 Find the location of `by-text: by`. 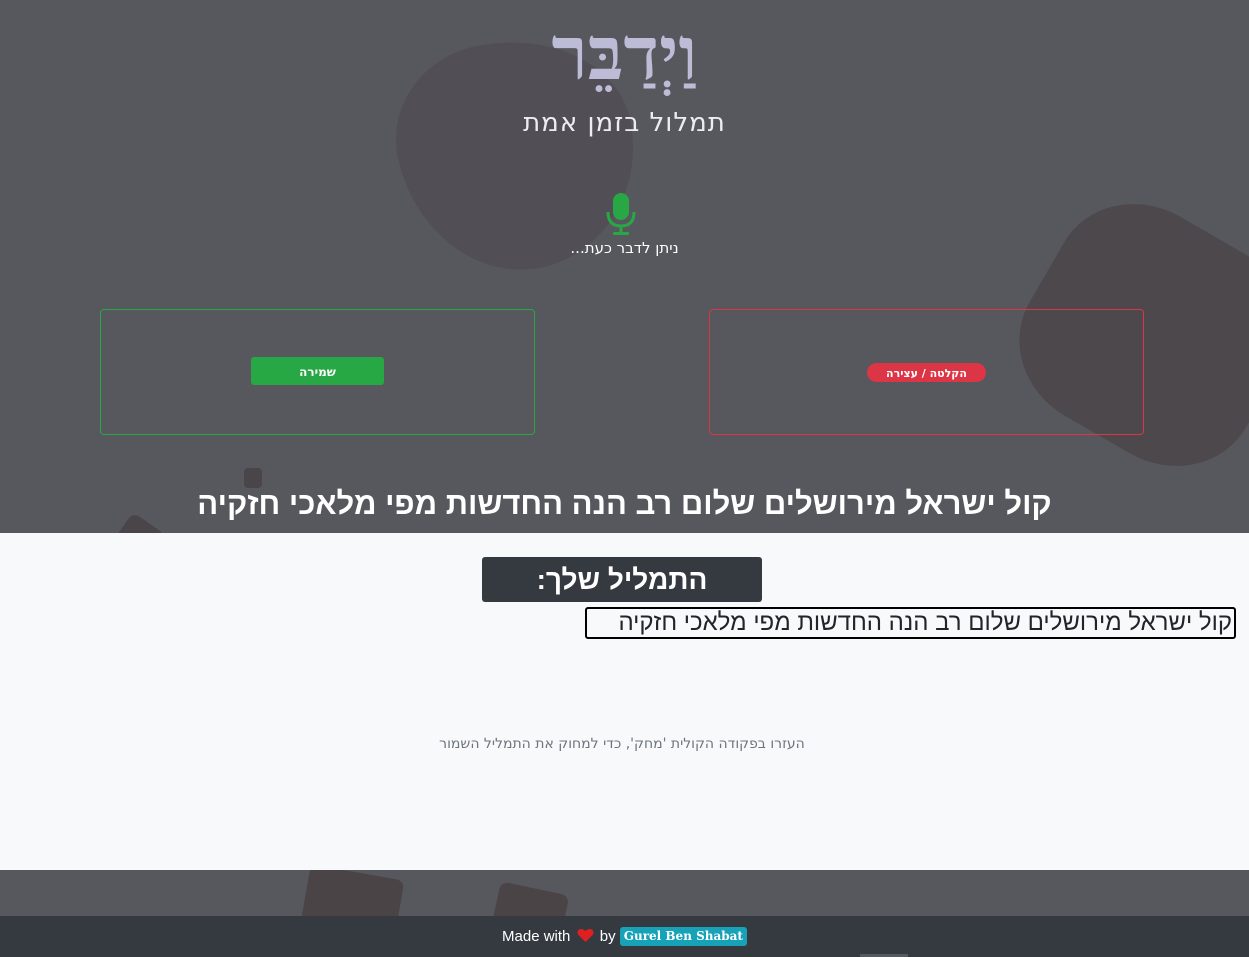

by-text: by is located at coordinates (607, 936).